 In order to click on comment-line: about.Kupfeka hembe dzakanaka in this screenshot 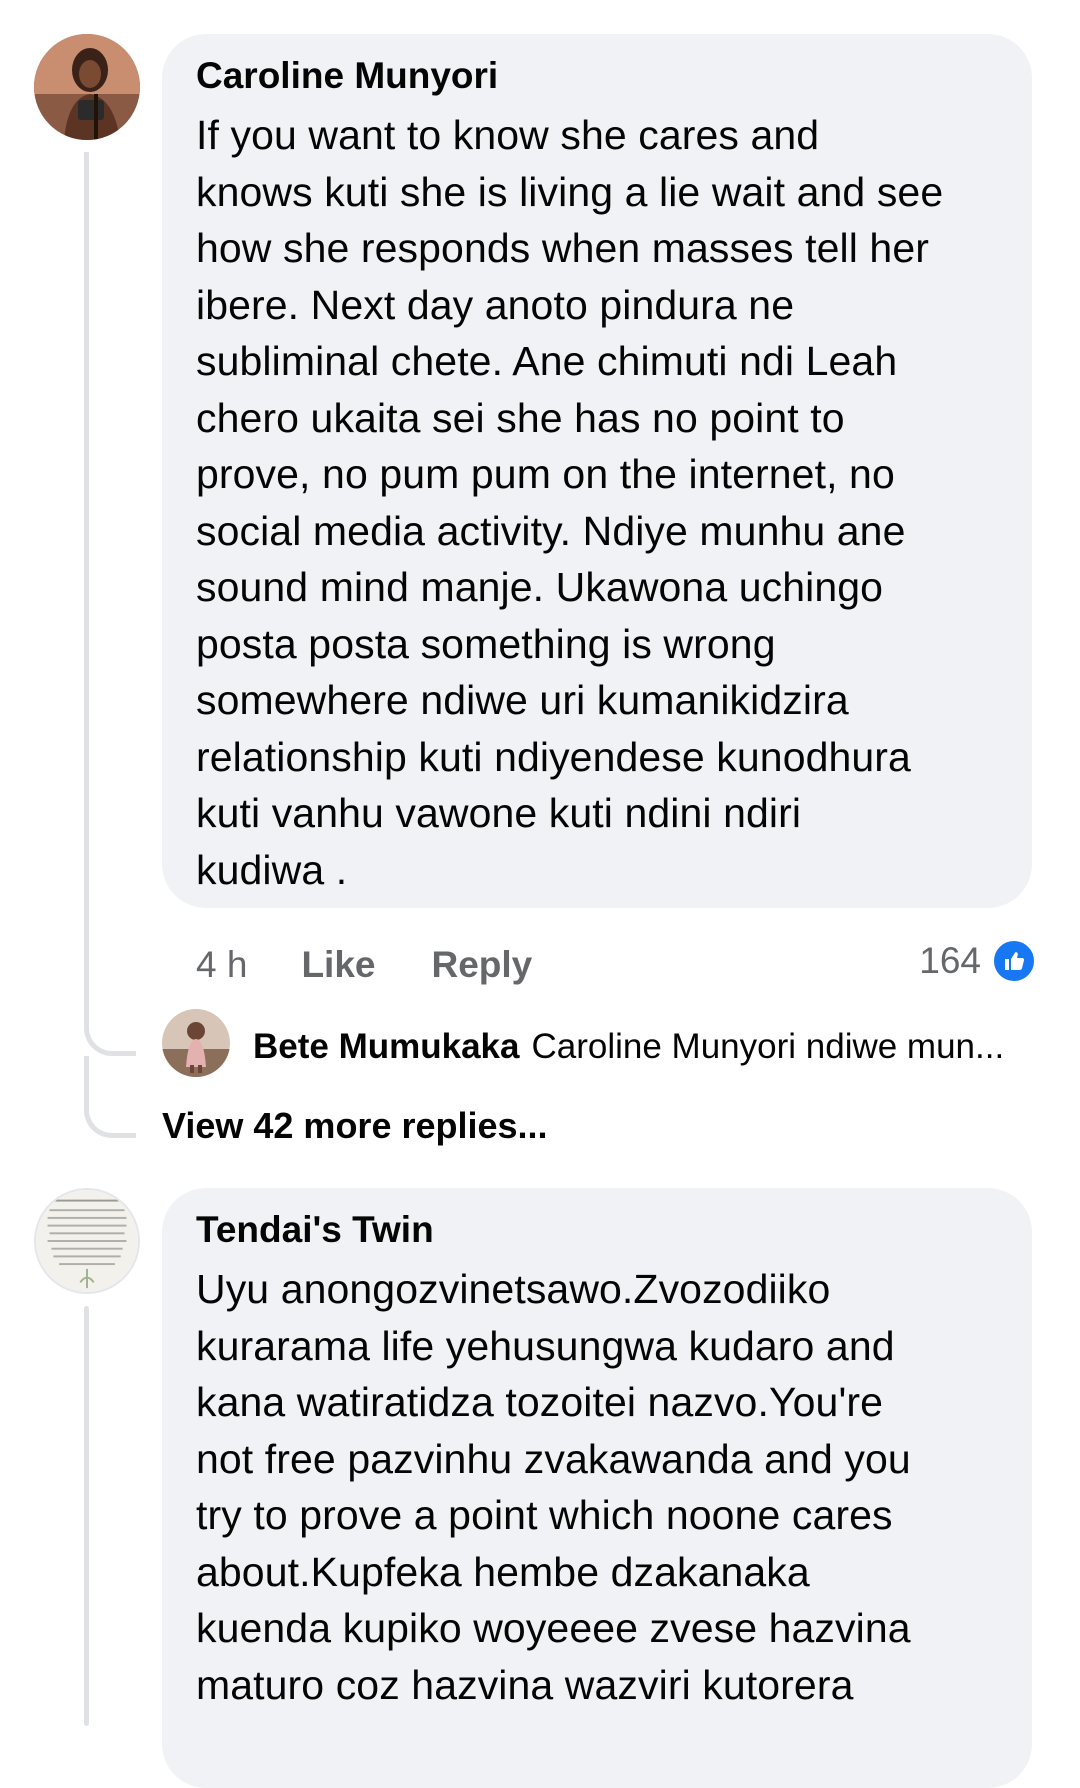, I will do `click(503, 1571)`.